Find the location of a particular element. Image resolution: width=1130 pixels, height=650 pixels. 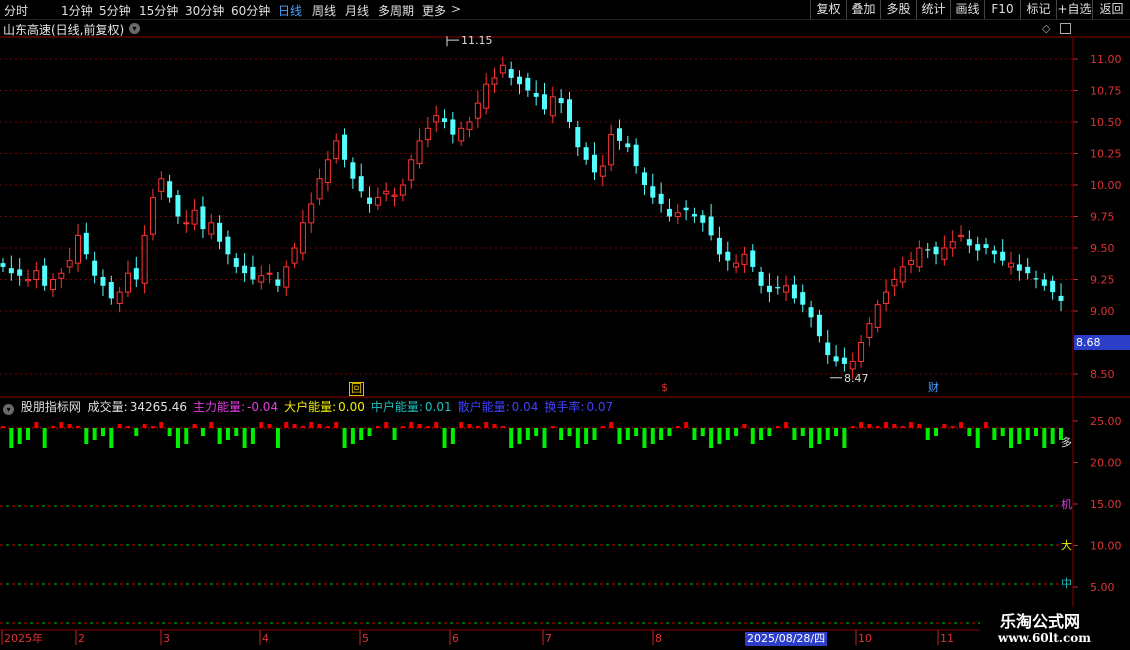

indicator-item-label: 中户能量: is located at coordinates (396, 407).